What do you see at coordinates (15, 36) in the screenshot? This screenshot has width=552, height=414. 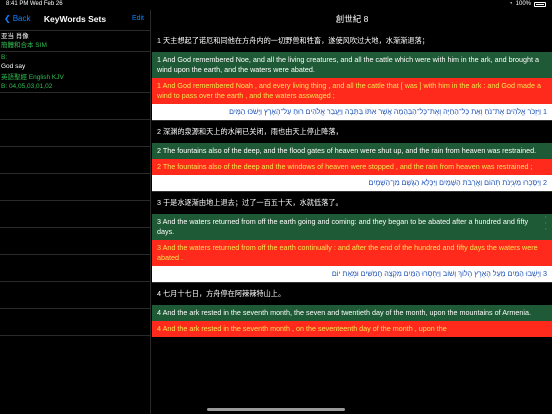 I see `keyword-set-title: 亚当 肖像` at bounding box center [15, 36].